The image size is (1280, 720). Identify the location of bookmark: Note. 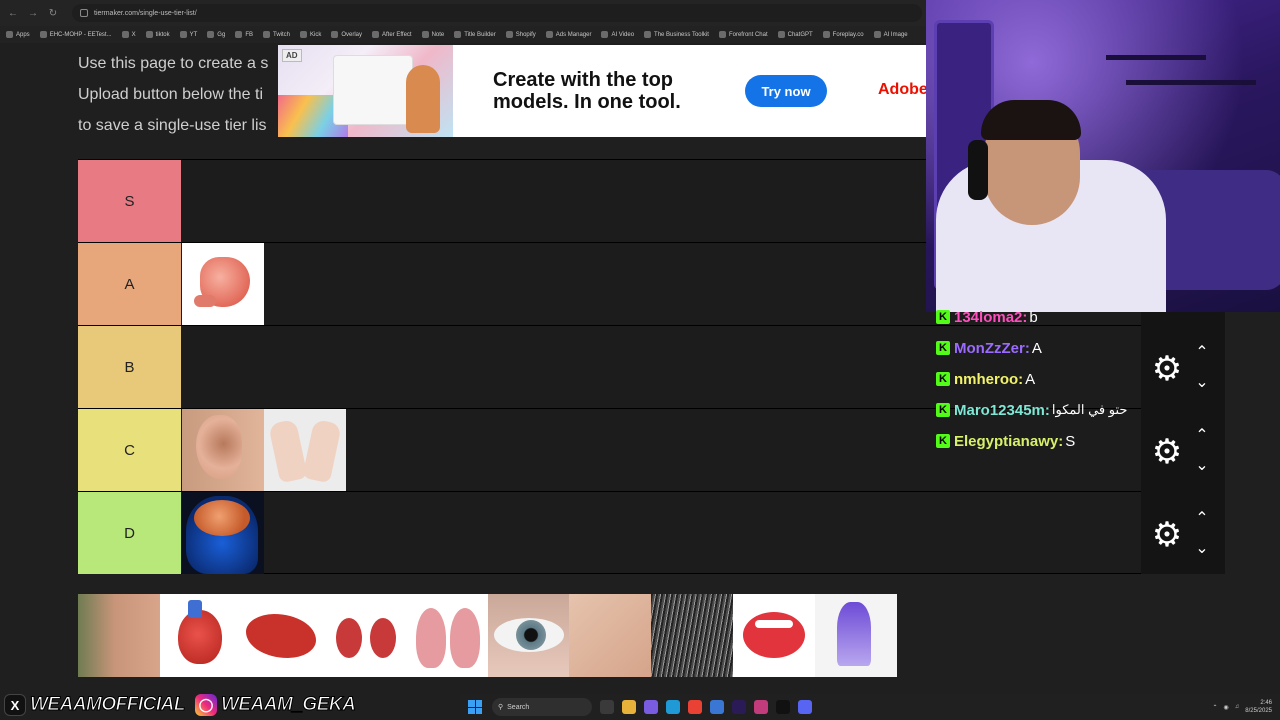
(432, 34).